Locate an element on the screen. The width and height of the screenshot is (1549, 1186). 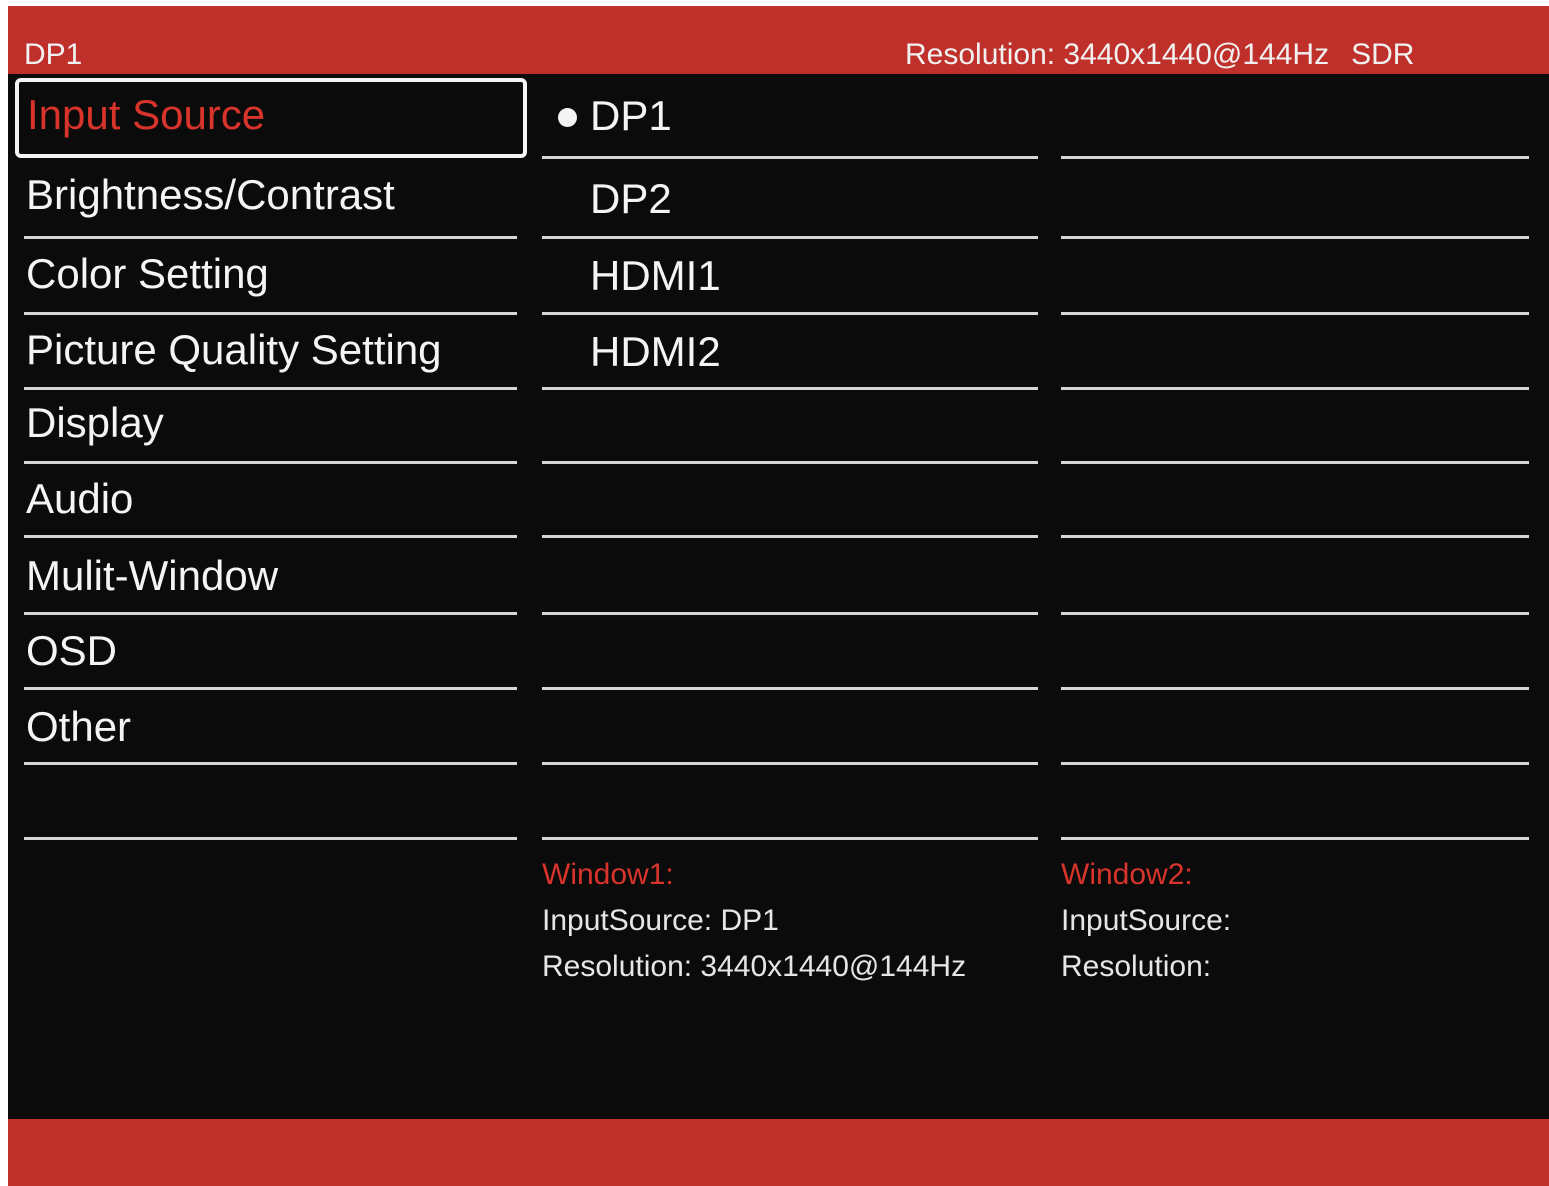
window1-input-source: InputSource: DP1 is located at coordinates (660, 920).